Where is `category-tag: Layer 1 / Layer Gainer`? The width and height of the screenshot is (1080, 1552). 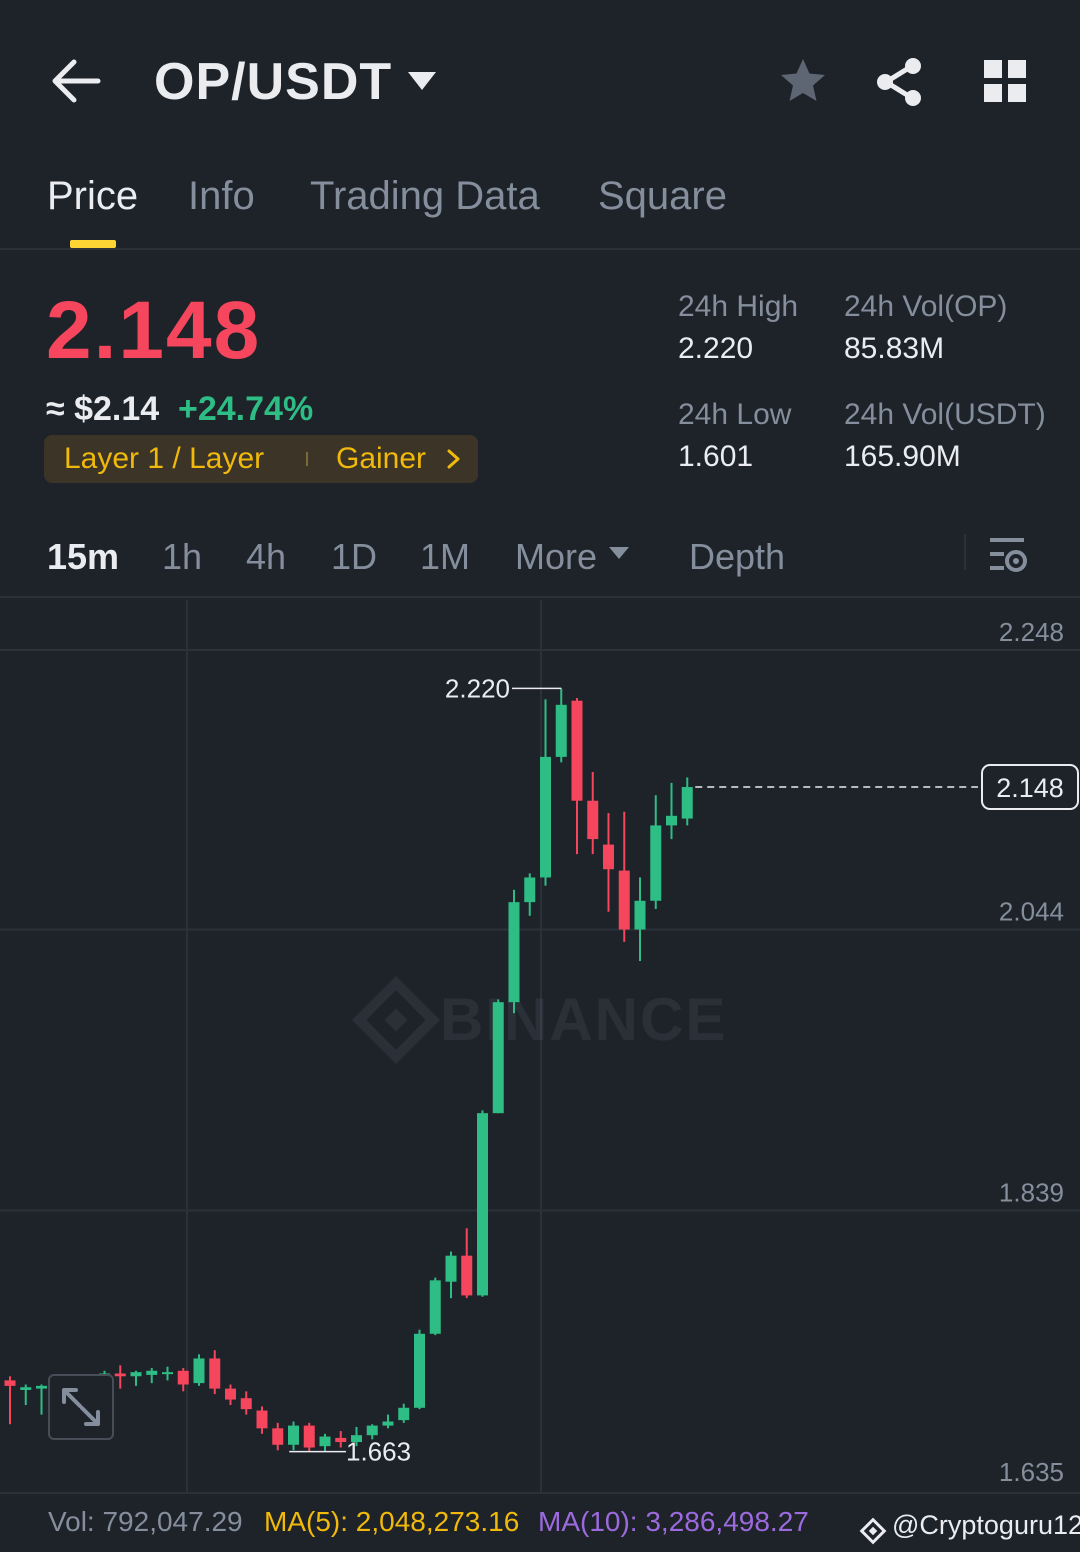
category-tag: Layer 1 / Layer Gainer is located at coordinates (261, 459).